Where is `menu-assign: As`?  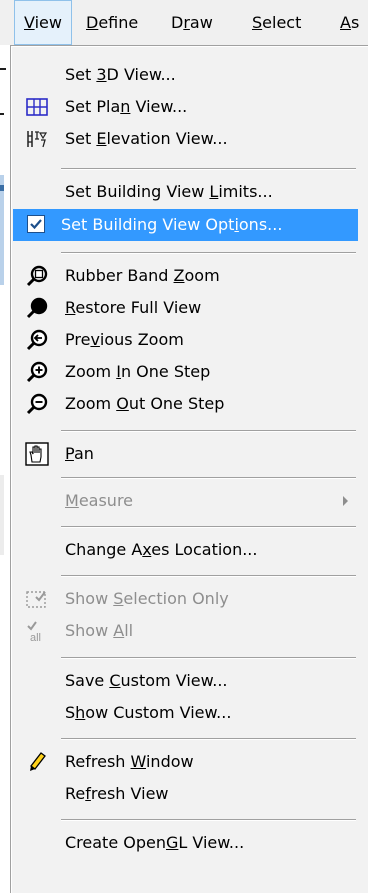 menu-assign: As is located at coordinates (349, 22).